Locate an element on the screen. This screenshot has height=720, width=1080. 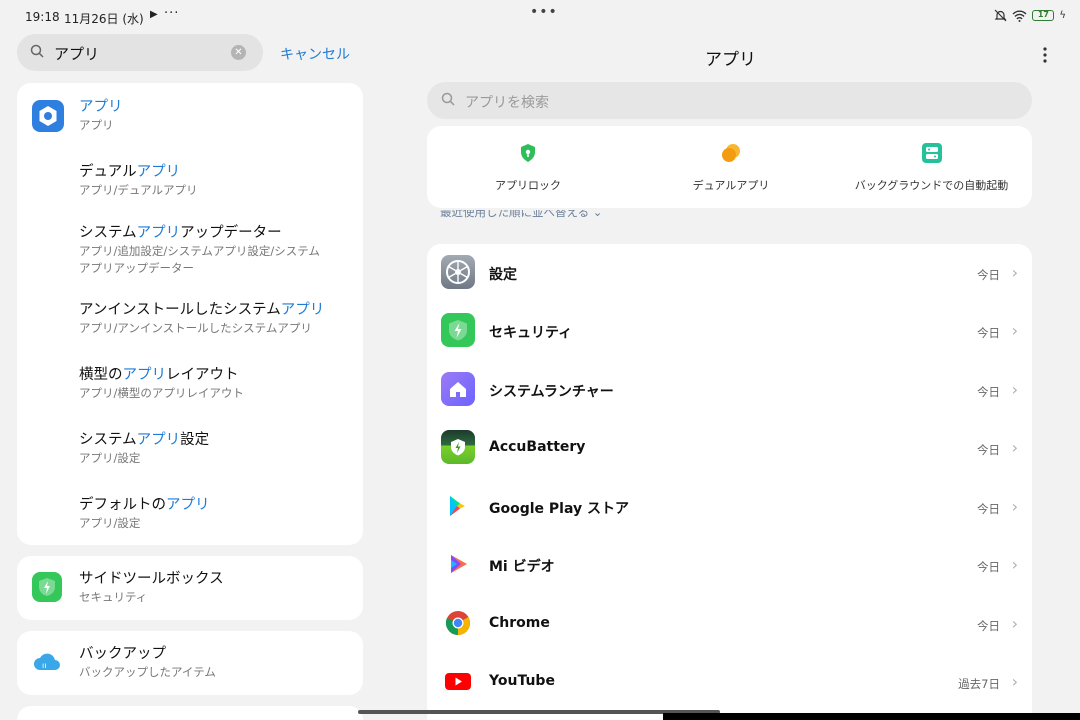
status-bar: 19:18 11月26日 (水) ▶ ··· ••• 17 ϟ is located at coordinates (540, 17).